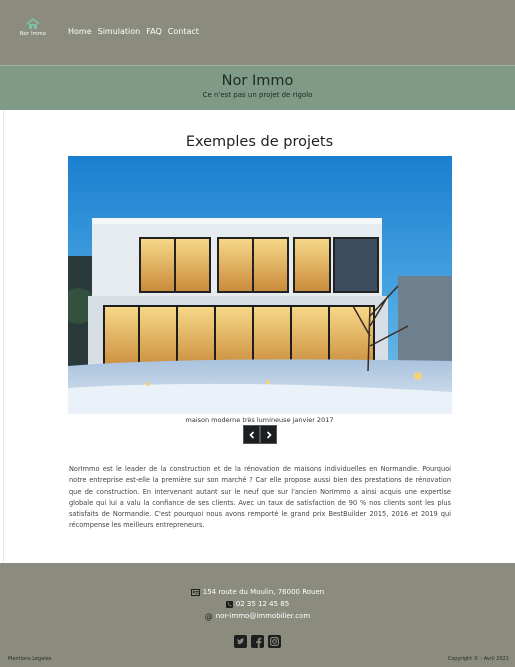 The width and height of the screenshot is (515, 667). I want to click on twitter-link, so click(241, 641).